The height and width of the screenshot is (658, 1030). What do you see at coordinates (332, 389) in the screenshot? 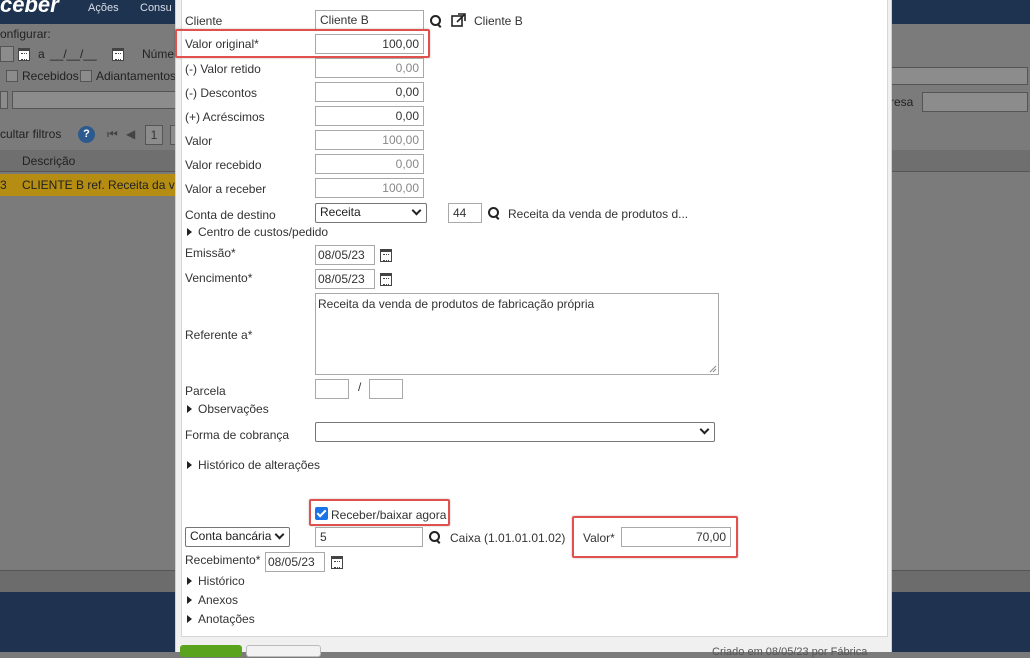
I see `parcela-input` at bounding box center [332, 389].